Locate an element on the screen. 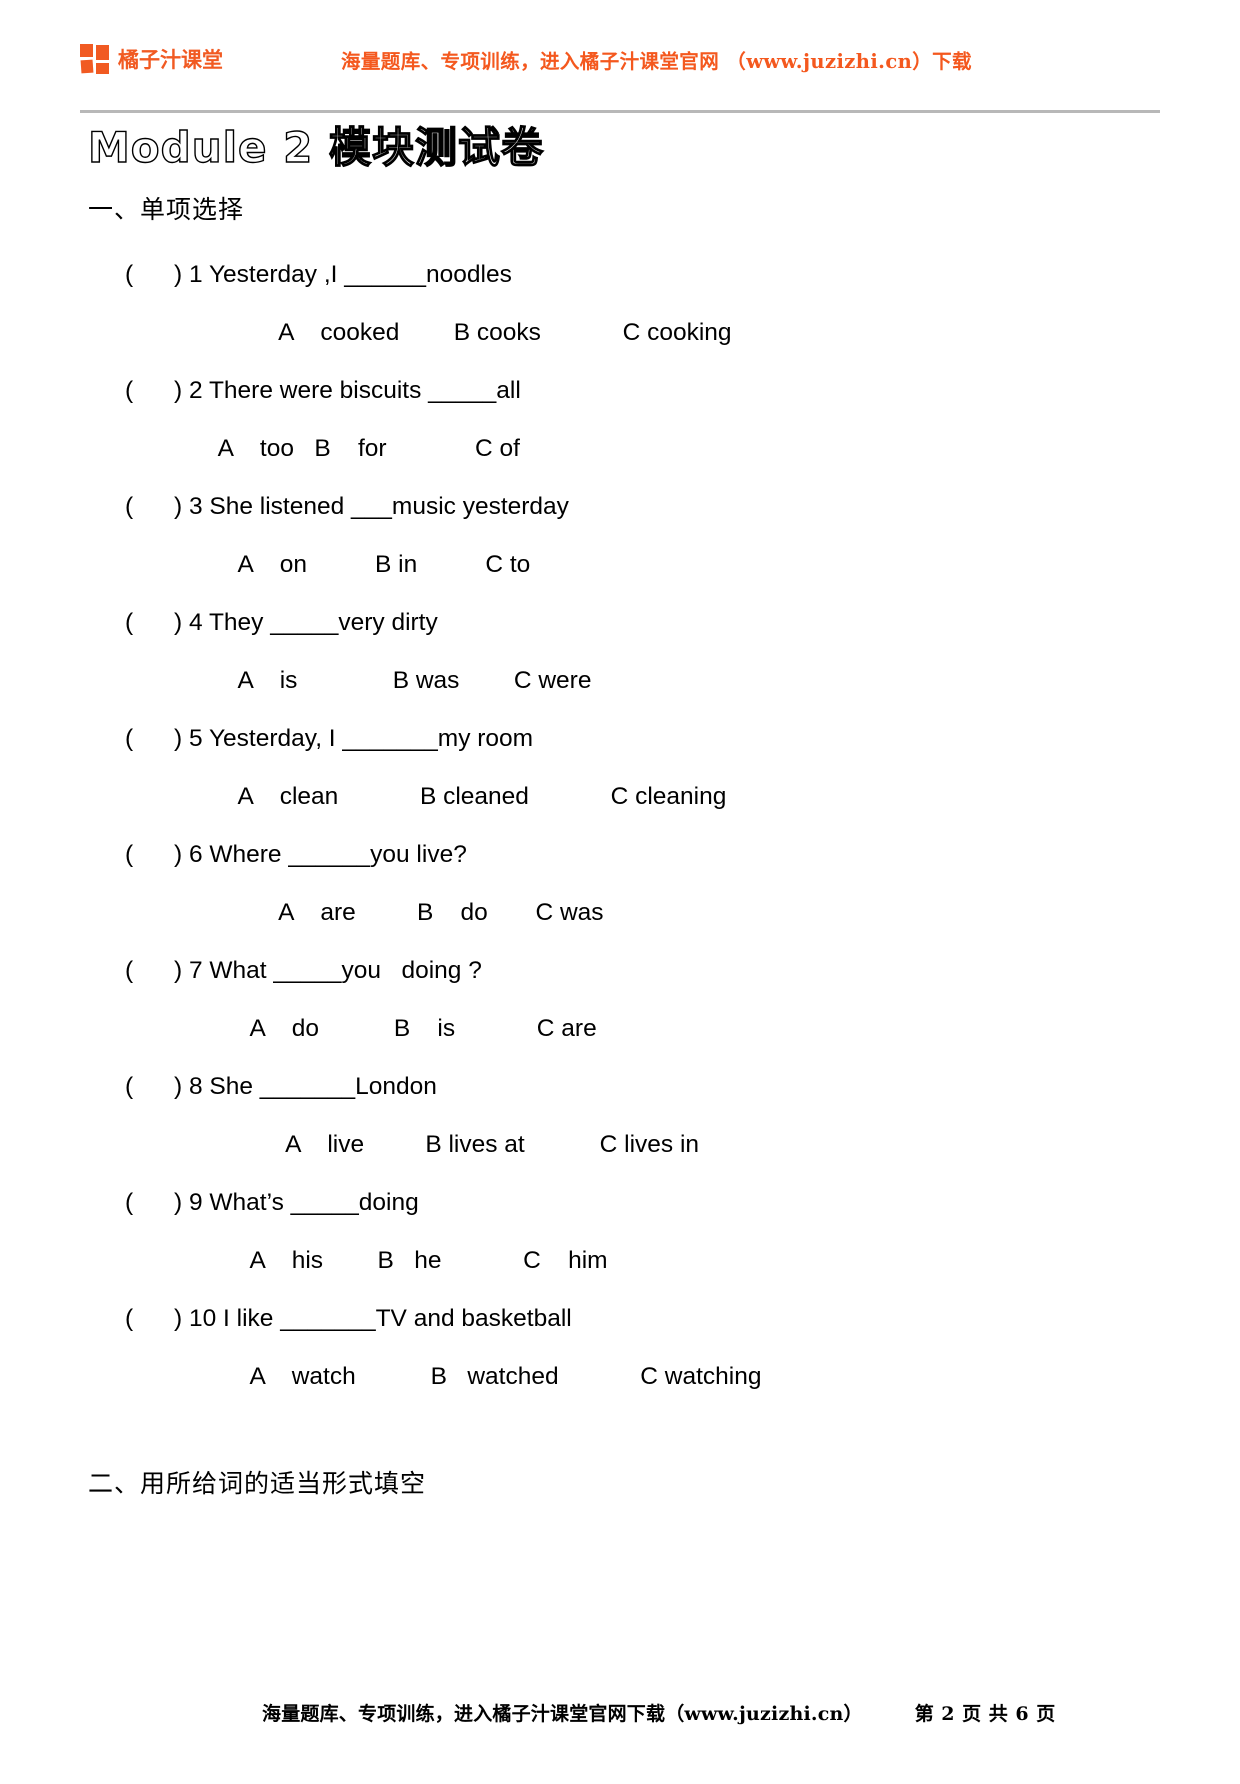 The width and height of the screenshot is (1240, 1784). brand: 橘子汁课堂 is located at coordinates (151, 59).